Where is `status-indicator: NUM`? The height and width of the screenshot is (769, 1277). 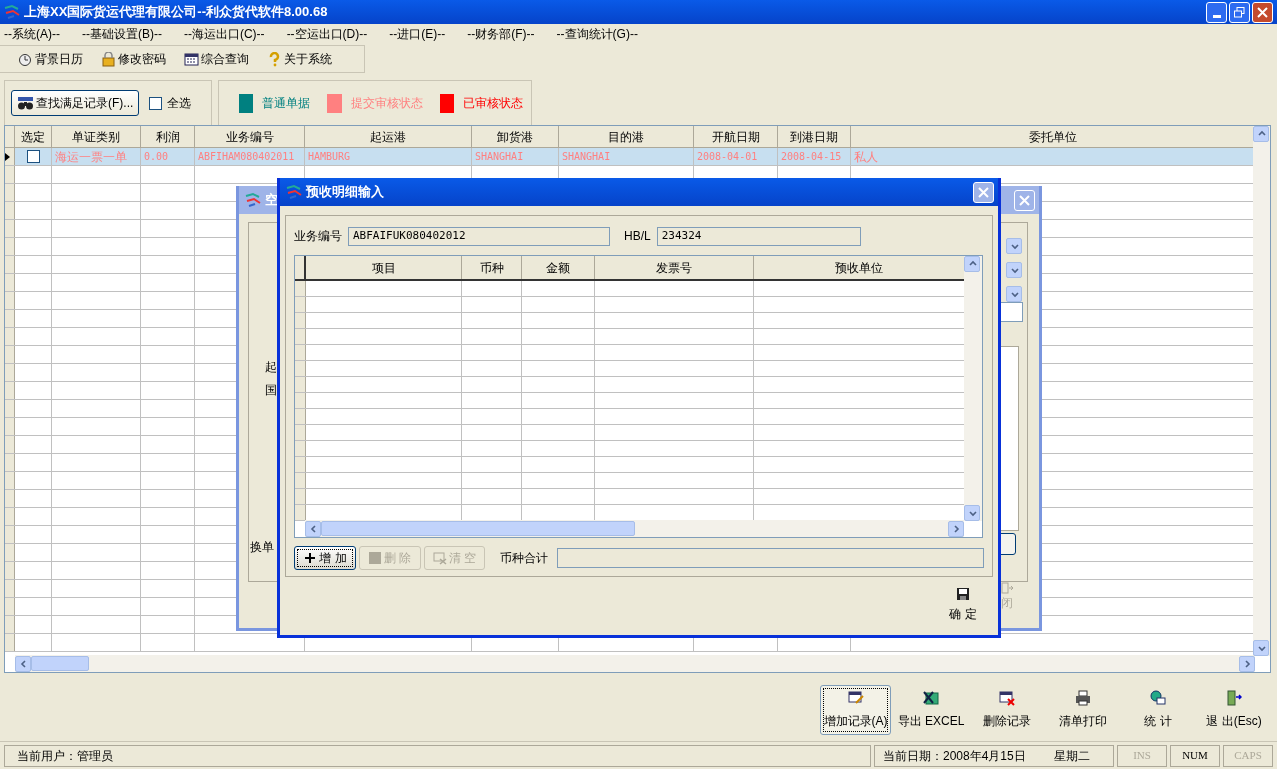 status-indicator: NUM is located at coordinates (1195, 755).